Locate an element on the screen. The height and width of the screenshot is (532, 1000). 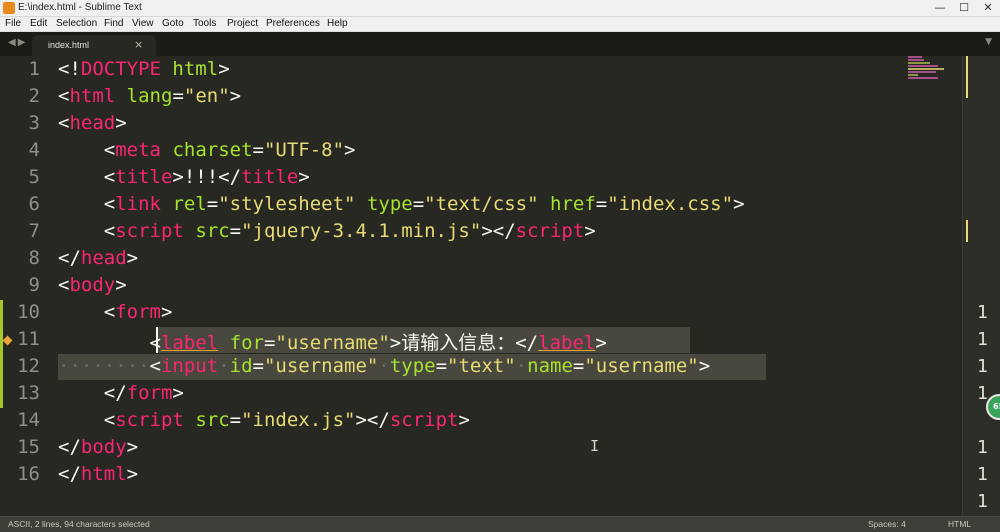
tab-dropdown-icon: ▼ is located at coordinates (988, 42).